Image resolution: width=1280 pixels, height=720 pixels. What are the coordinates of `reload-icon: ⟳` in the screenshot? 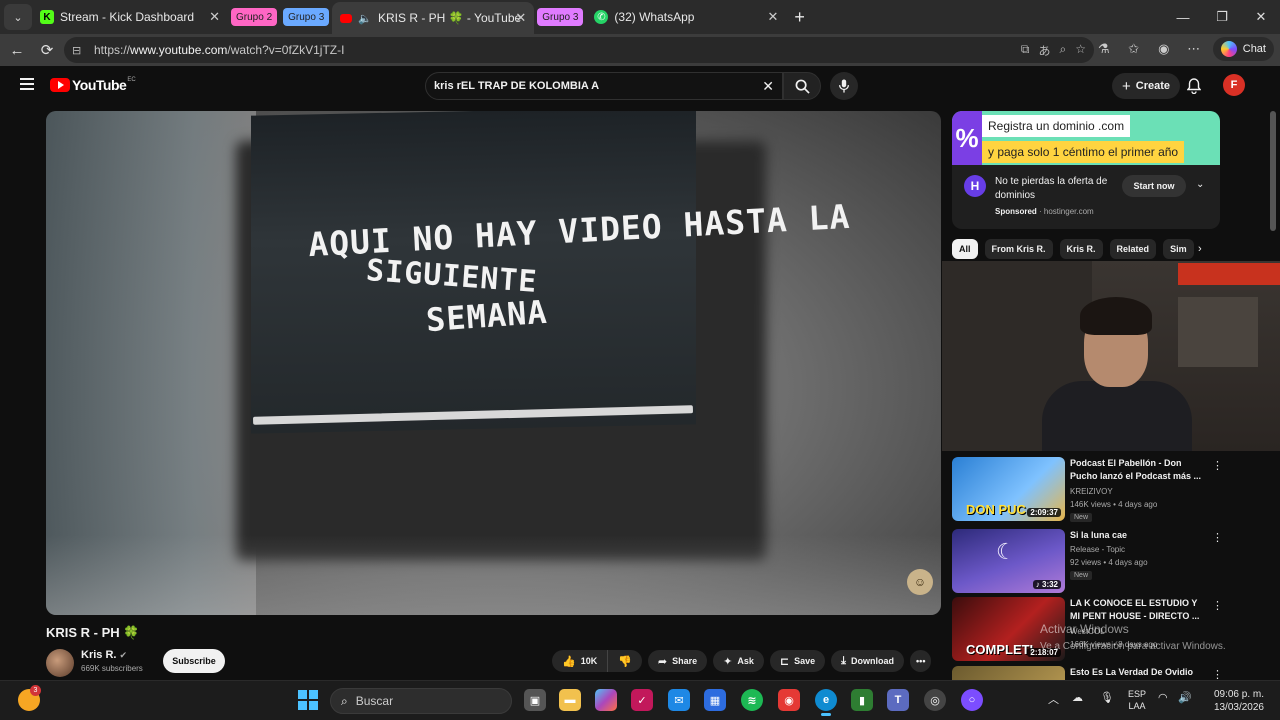 It's located at (47, 50).